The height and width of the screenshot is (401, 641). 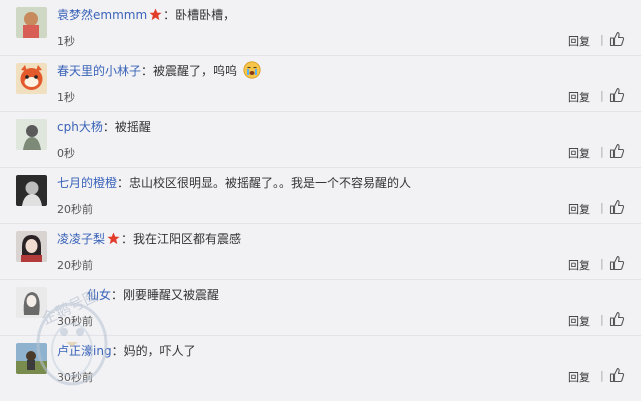 I want to click on comment-line: cph大杨：被摇醒, so click(x=104, y=127).